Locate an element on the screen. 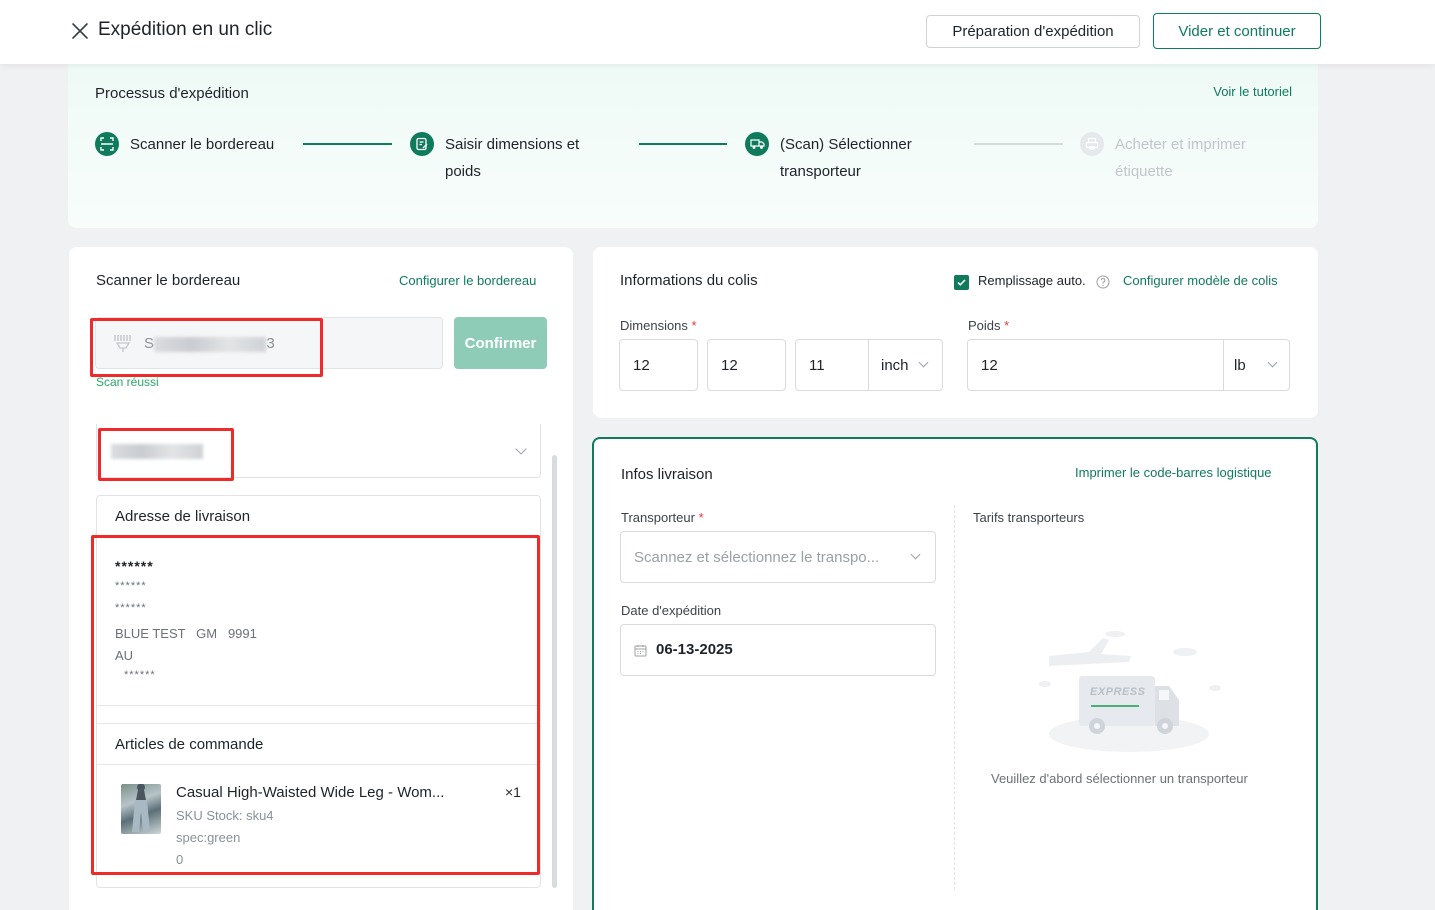 This screenshot has height=910, width=1435. shipping-date-value: 06-13-2025 is located at coordinates (694, 649).